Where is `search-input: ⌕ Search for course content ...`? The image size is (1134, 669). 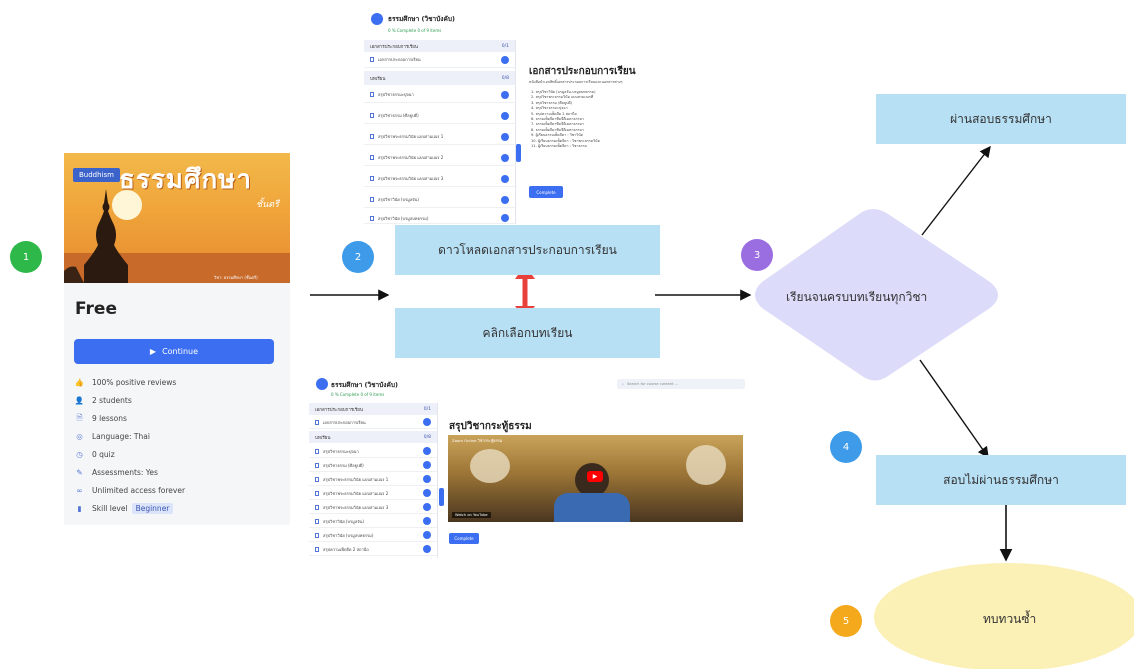
search-input: ⌕ Search for course content ... is located at coordinates (681, 384).